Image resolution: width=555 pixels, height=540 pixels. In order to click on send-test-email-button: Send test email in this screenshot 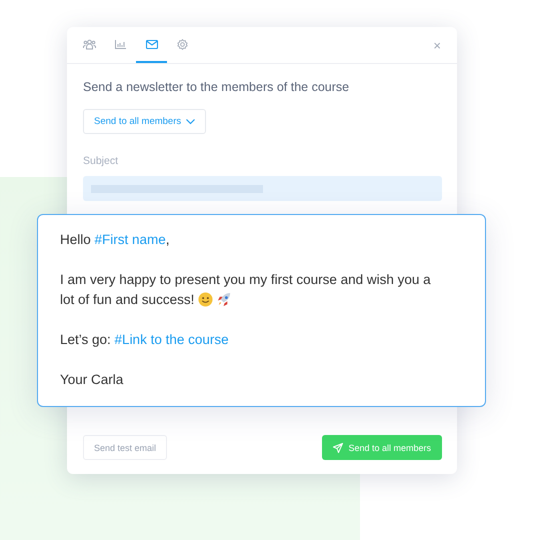, I will do `click(125, 447)`.